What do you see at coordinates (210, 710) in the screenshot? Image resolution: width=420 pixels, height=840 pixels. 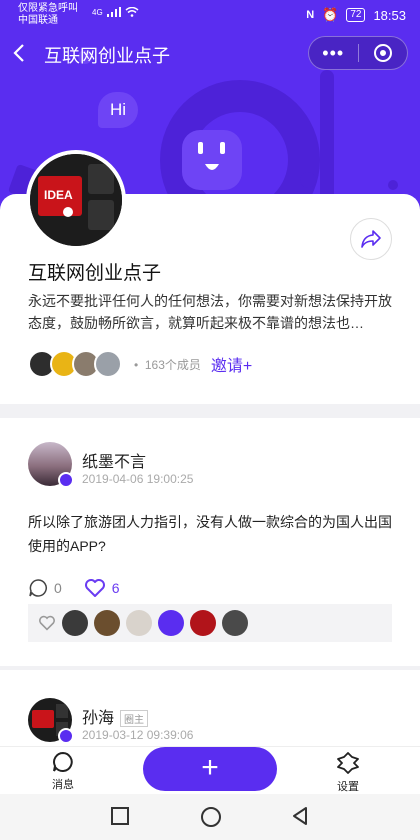 I see `post-card: 孙海 圈主 2019-03-12 09:39:06` at bounding box center [210, 710].